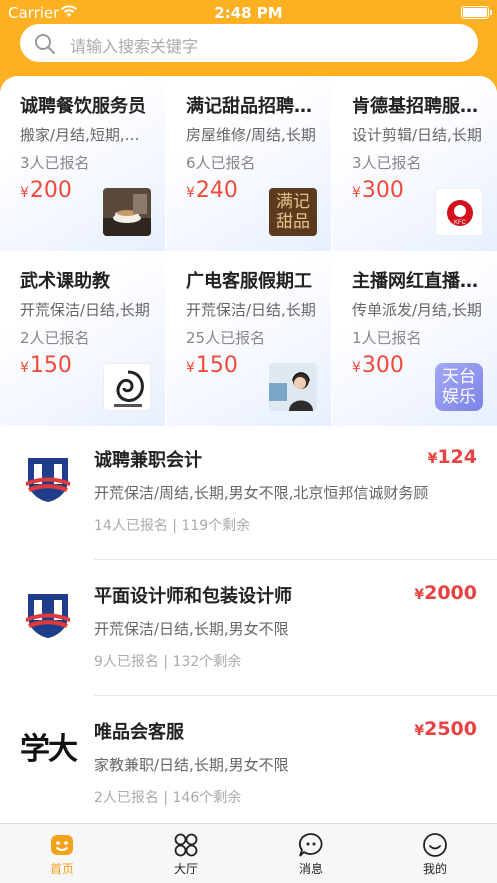 Image resolution: width=497 pixels, height=883 pixels. I want to click on search-input: 请输入搜索关键字, so click(249, 43).